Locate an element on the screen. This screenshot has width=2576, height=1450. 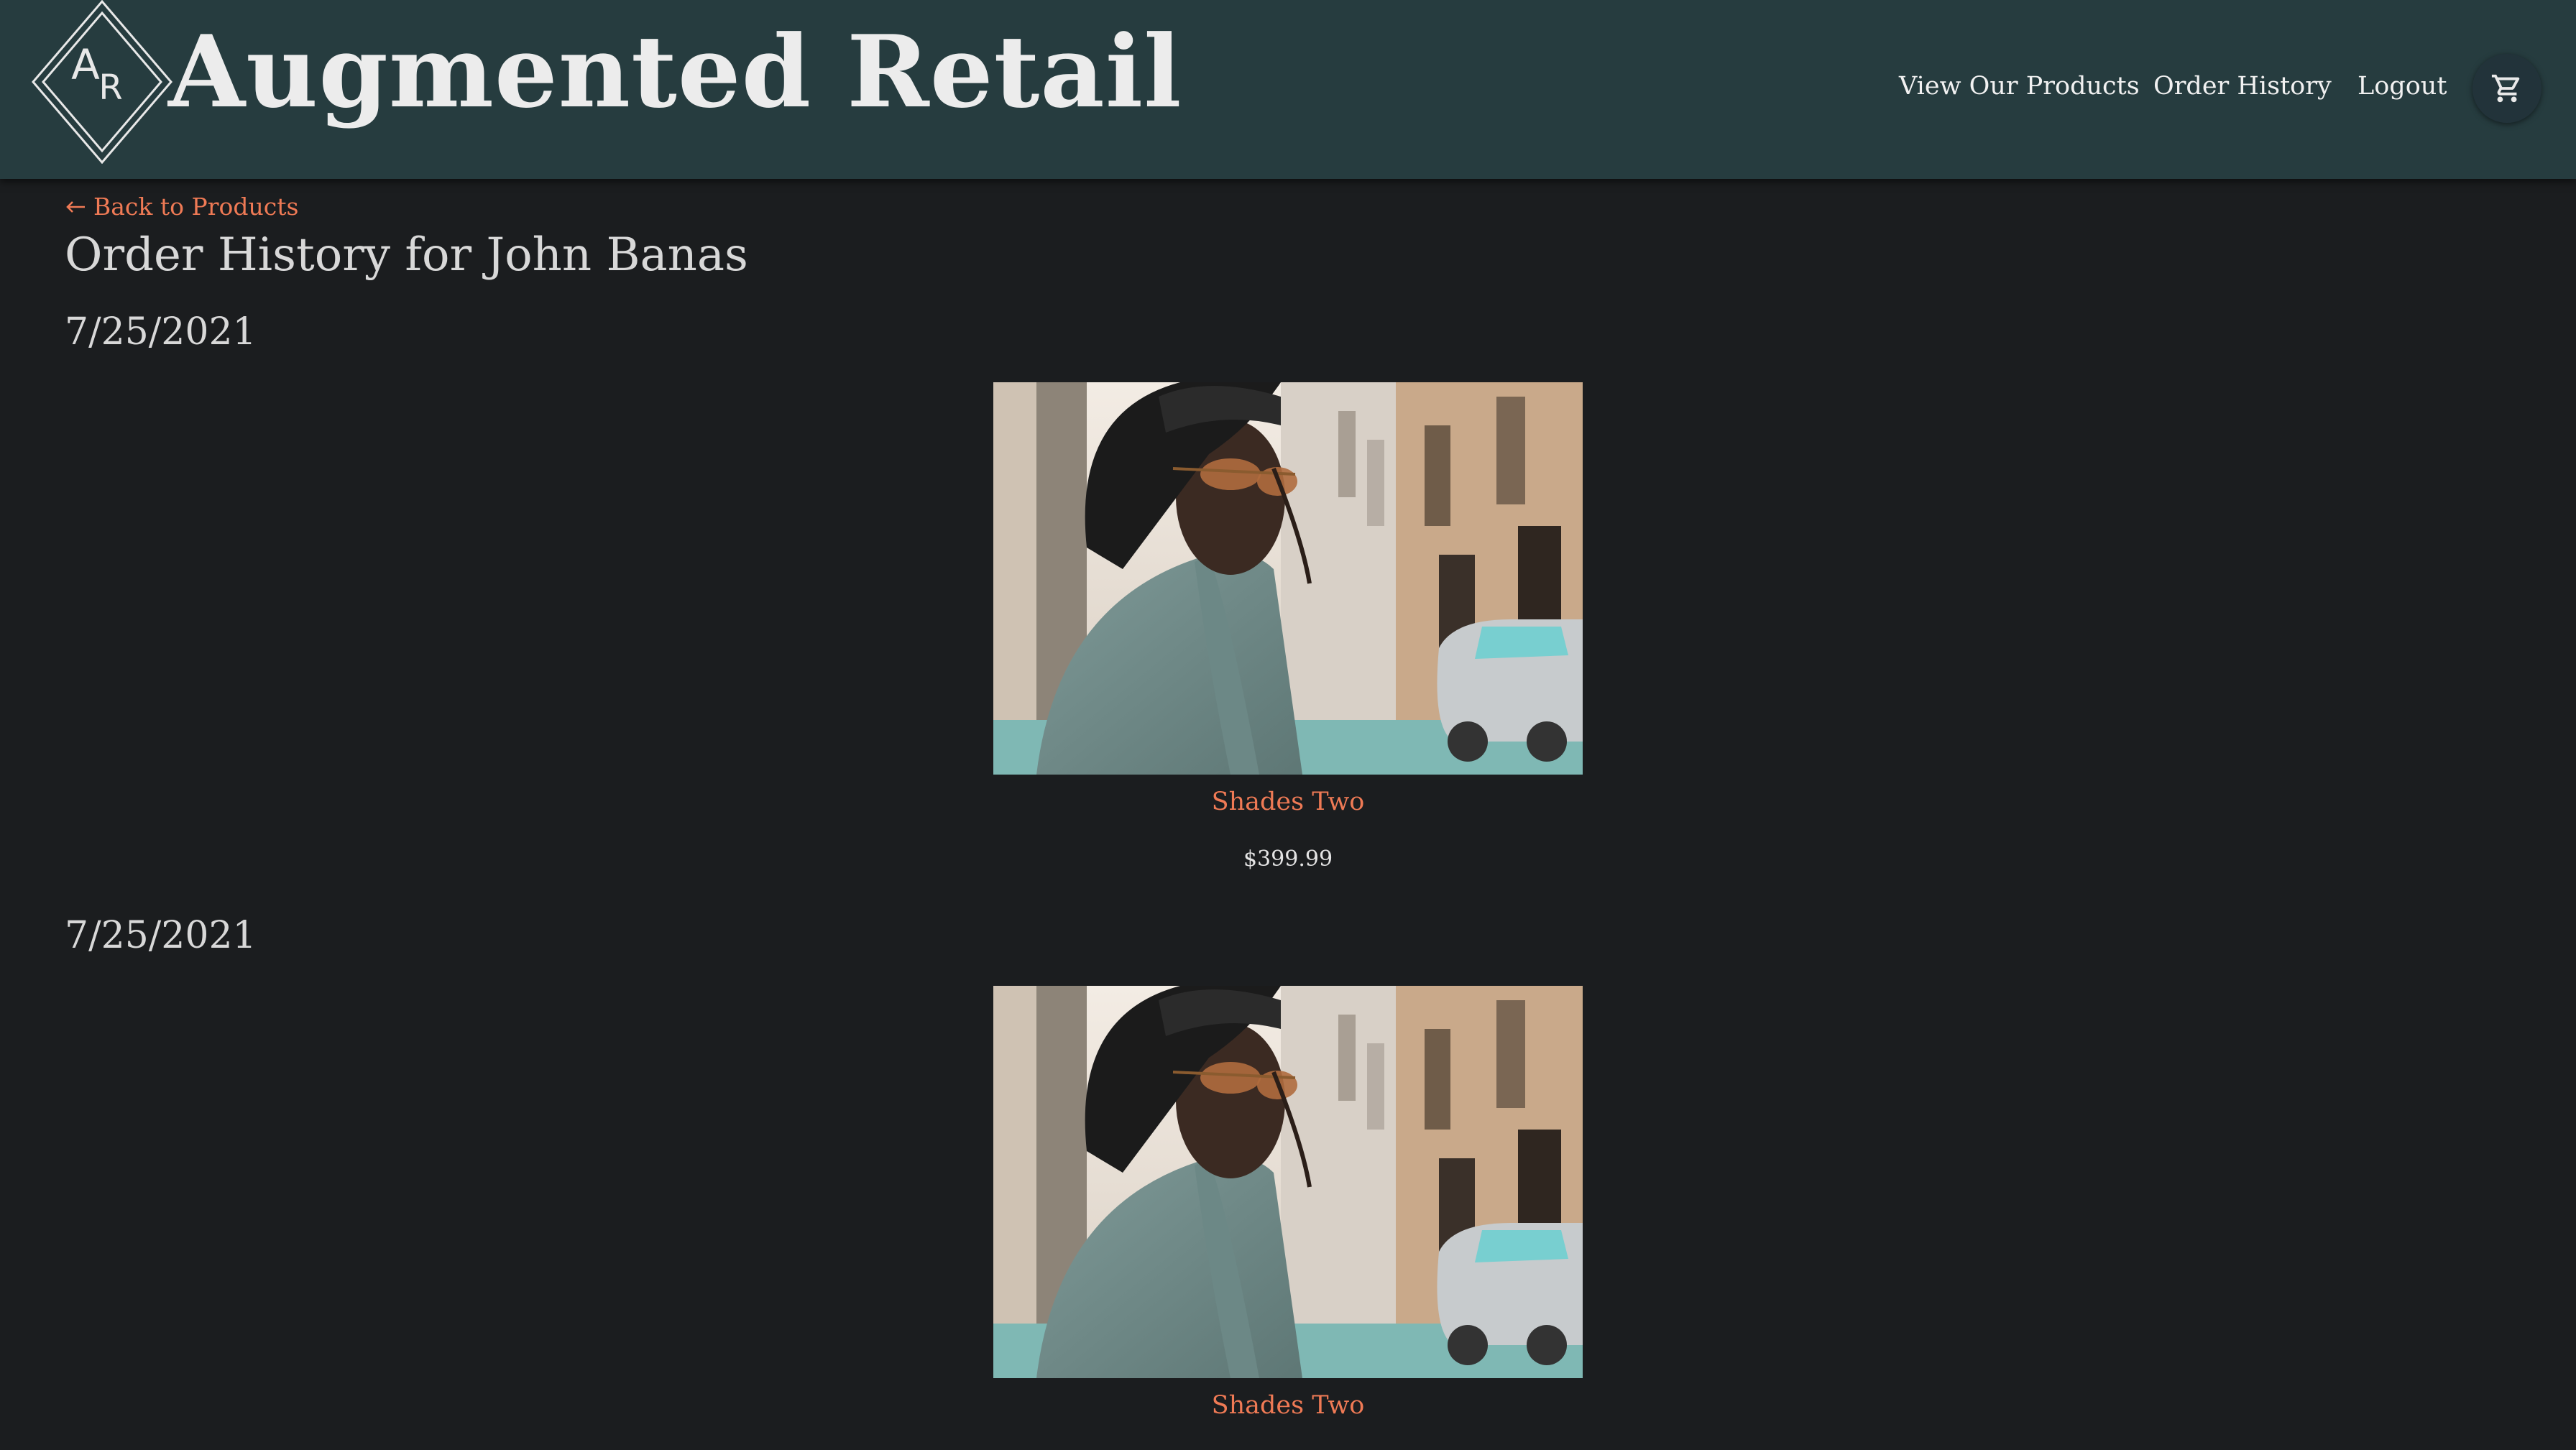
nav-view-products: View Our Products is located at coordinates (2019, 86).